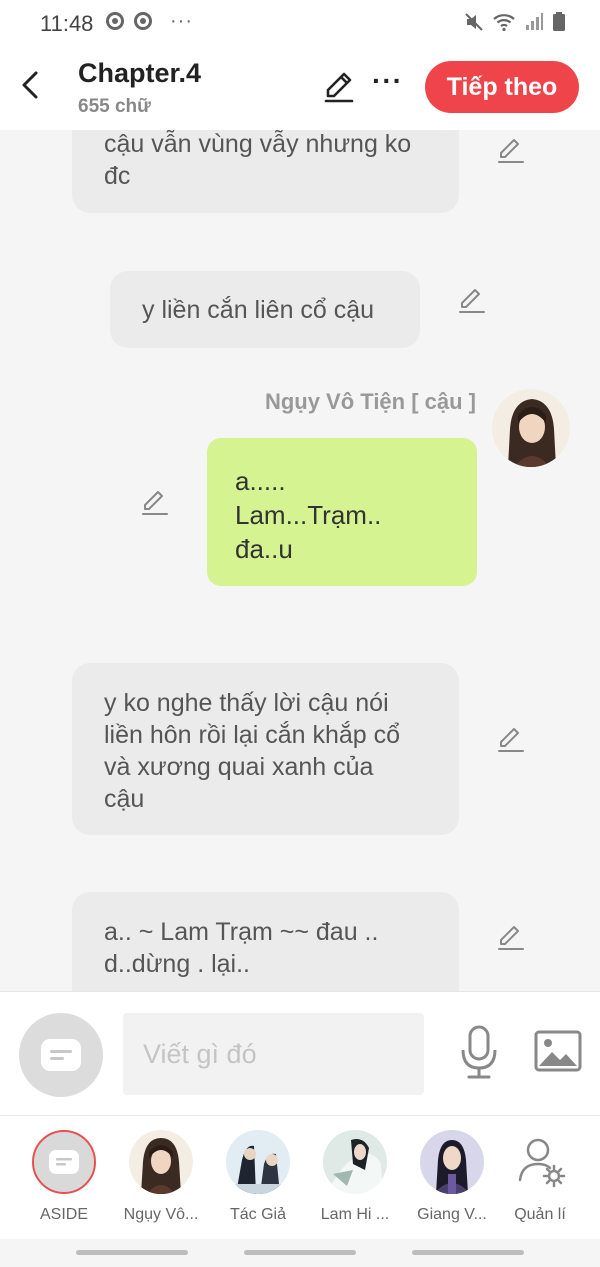 The height and width of the screenshot is (1267, 600). I want to click on character-label: Quản lí, so click(540, 1214).